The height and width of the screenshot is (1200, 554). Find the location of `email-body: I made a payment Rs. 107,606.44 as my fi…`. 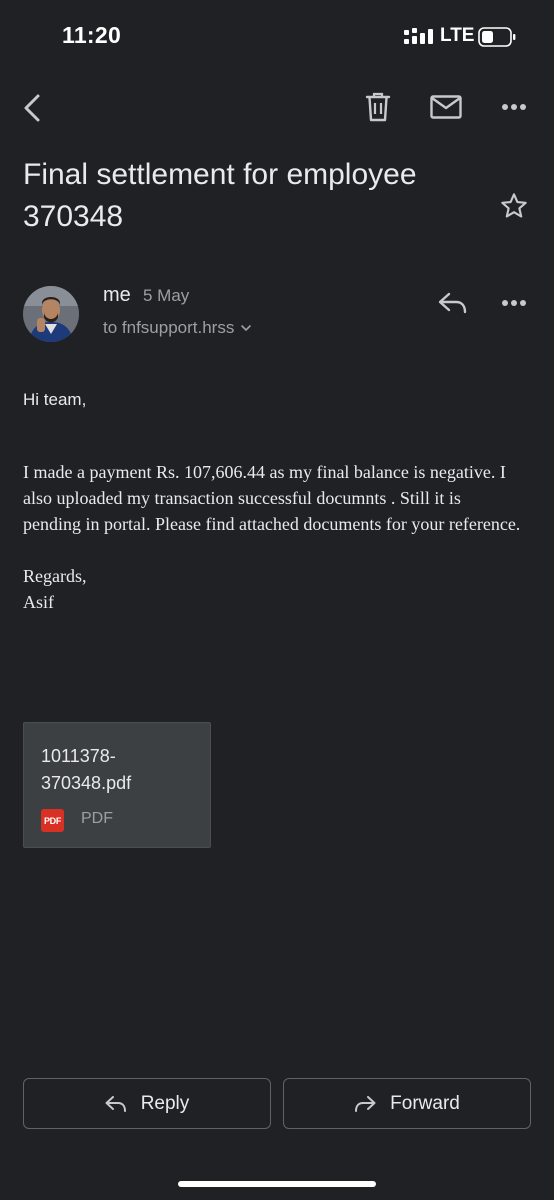

email-body: I made a payment Rs. 107,606.44 as my fi… is located at coordinates (273, 537).